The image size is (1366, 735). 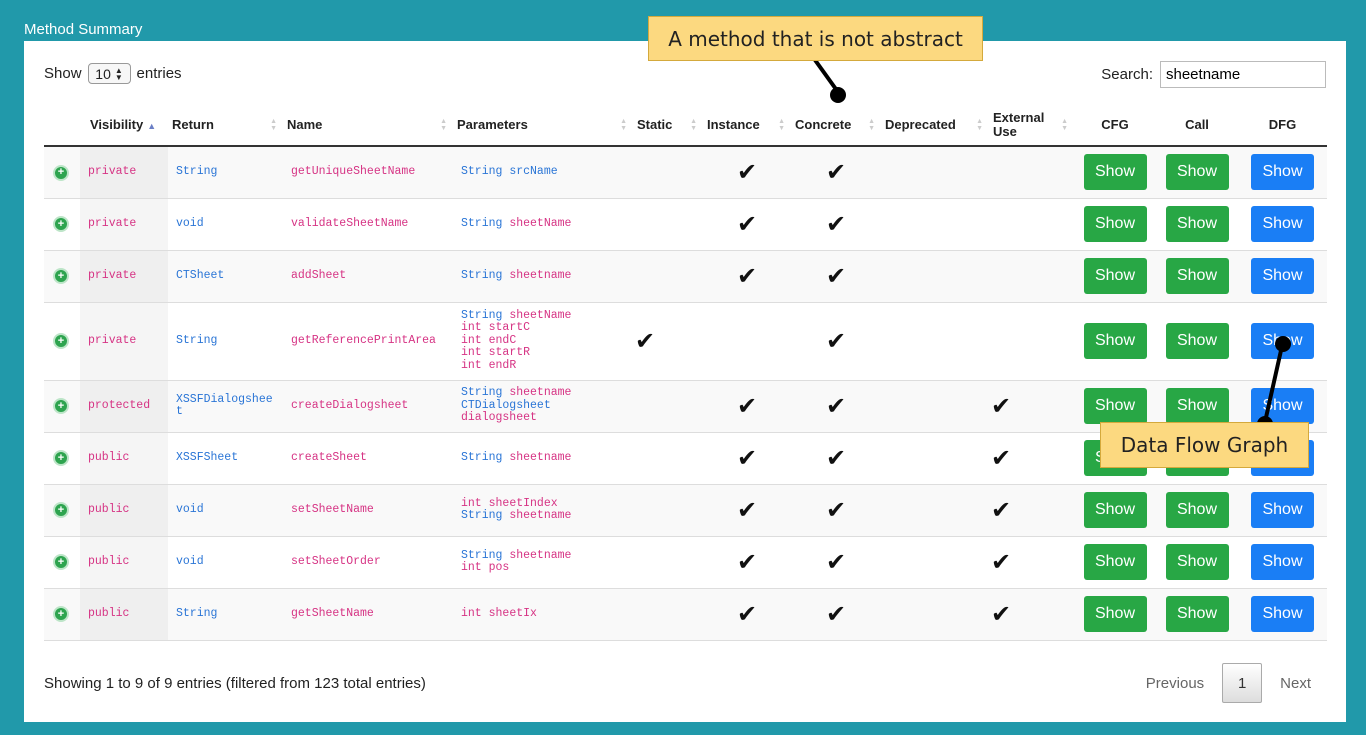 What do you see at coordinates (747, 172) in the screenshot?
I see `instance-cell: ✔` at bounding box center [747, 172].